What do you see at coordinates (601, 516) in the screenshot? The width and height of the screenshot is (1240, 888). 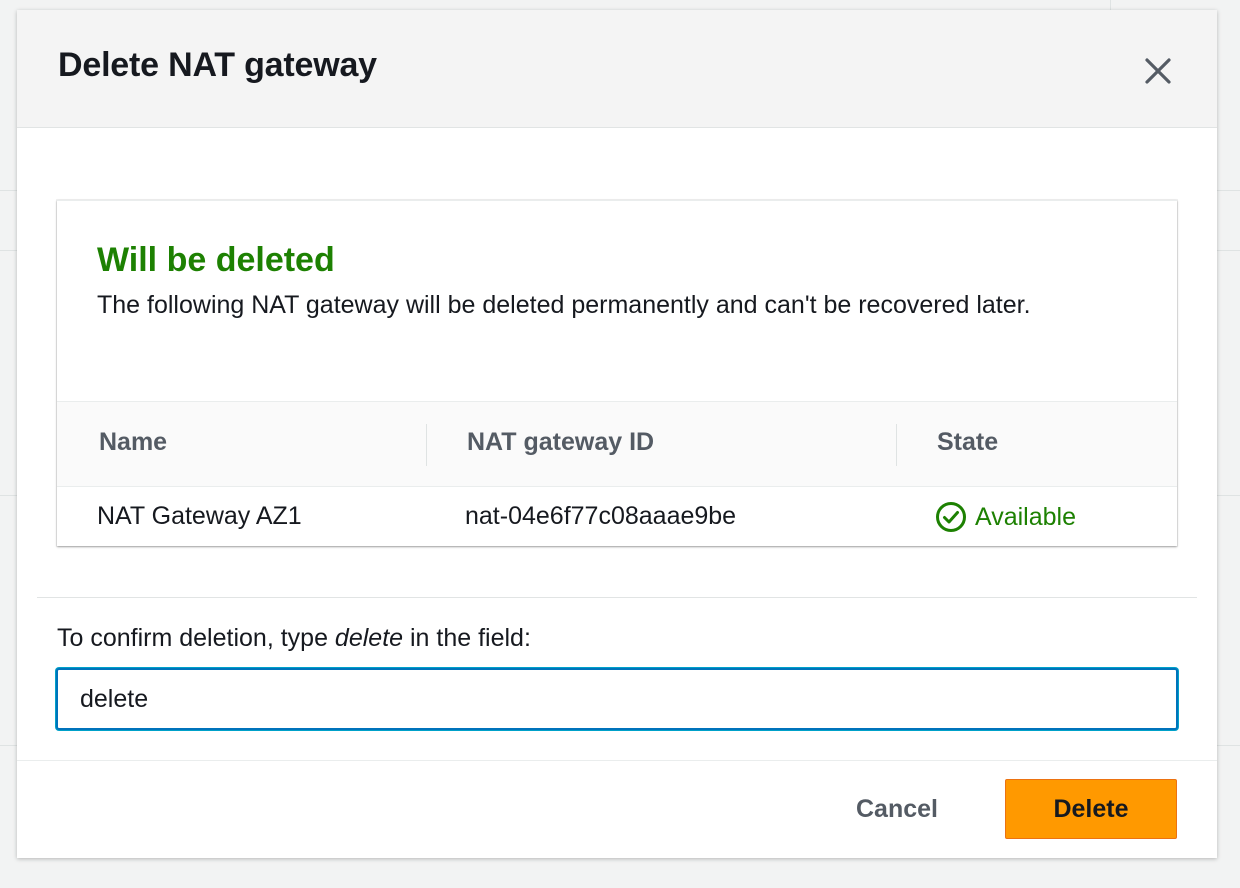 I see `cell-nat-gateway-id: nat-04e6f77c08aaae9be` at bounding box center [601, 516].